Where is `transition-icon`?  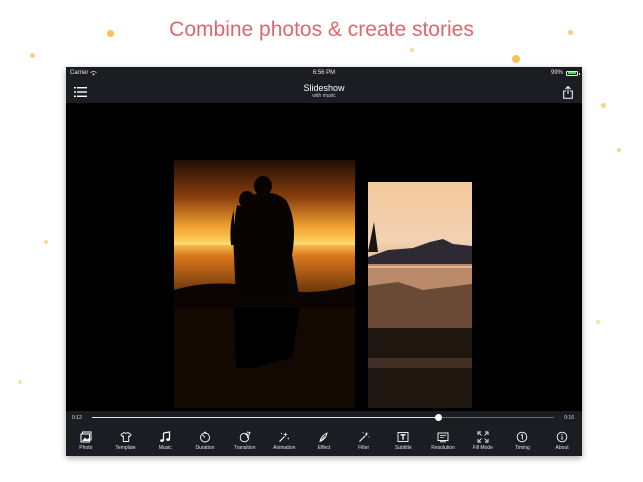 transition-icon is located at coordinates (245, 436).